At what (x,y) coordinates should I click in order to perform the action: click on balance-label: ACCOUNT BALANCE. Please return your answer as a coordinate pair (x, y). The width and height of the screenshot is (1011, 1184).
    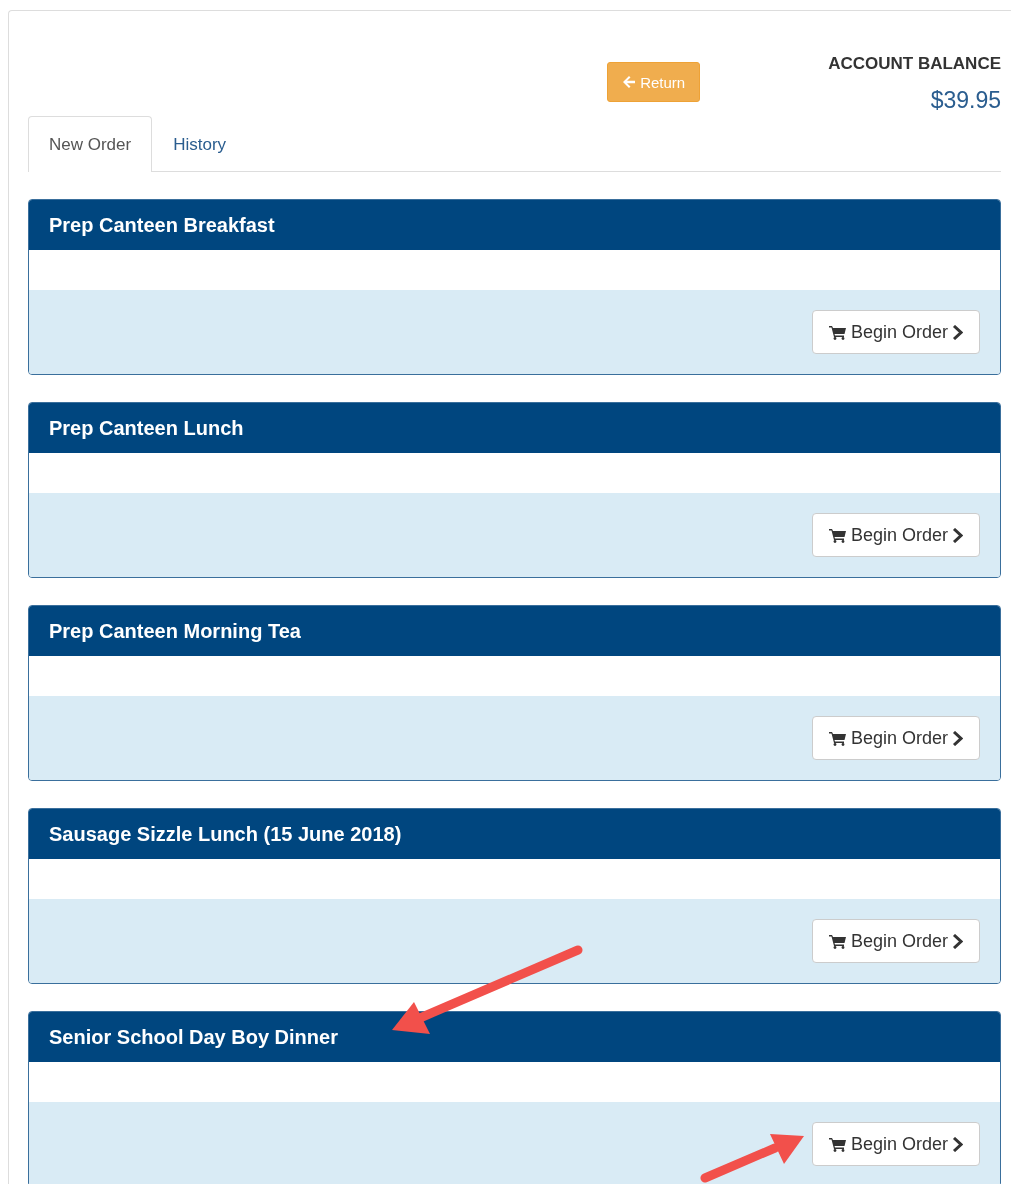
    Looking at the image, I should click on (914, 64).